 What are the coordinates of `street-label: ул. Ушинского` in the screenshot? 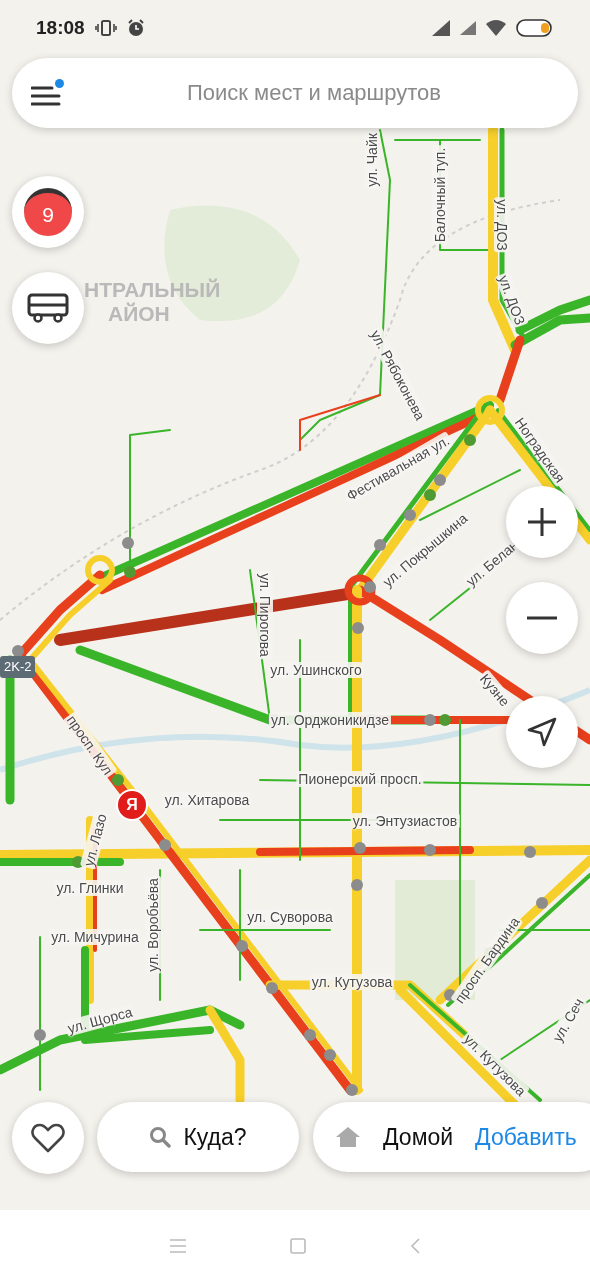 It's located at (316, 670).